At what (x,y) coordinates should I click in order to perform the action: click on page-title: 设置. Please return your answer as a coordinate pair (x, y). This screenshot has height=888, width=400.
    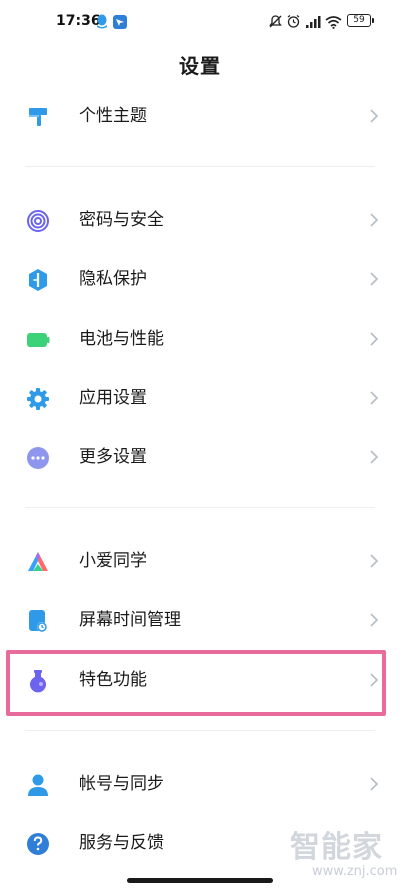
    Looking at the image, I should click on (200, 66).